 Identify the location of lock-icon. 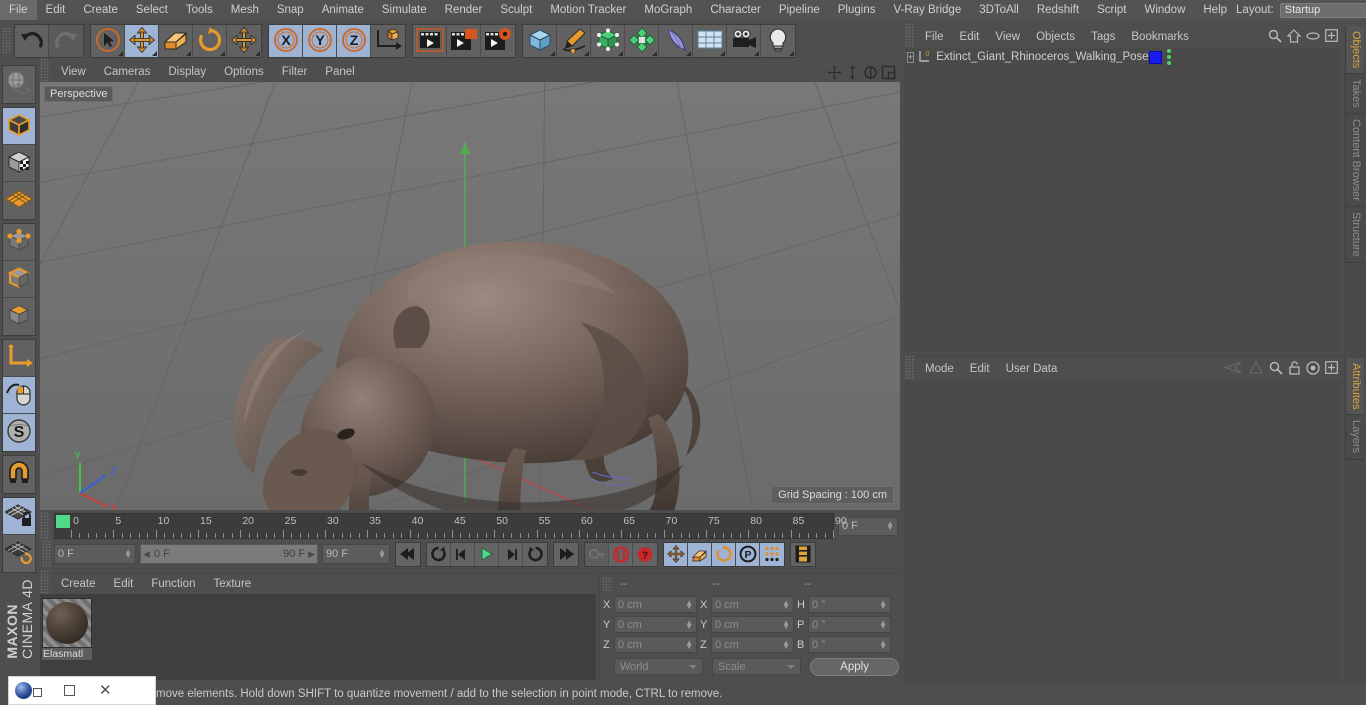
(1294, 369).